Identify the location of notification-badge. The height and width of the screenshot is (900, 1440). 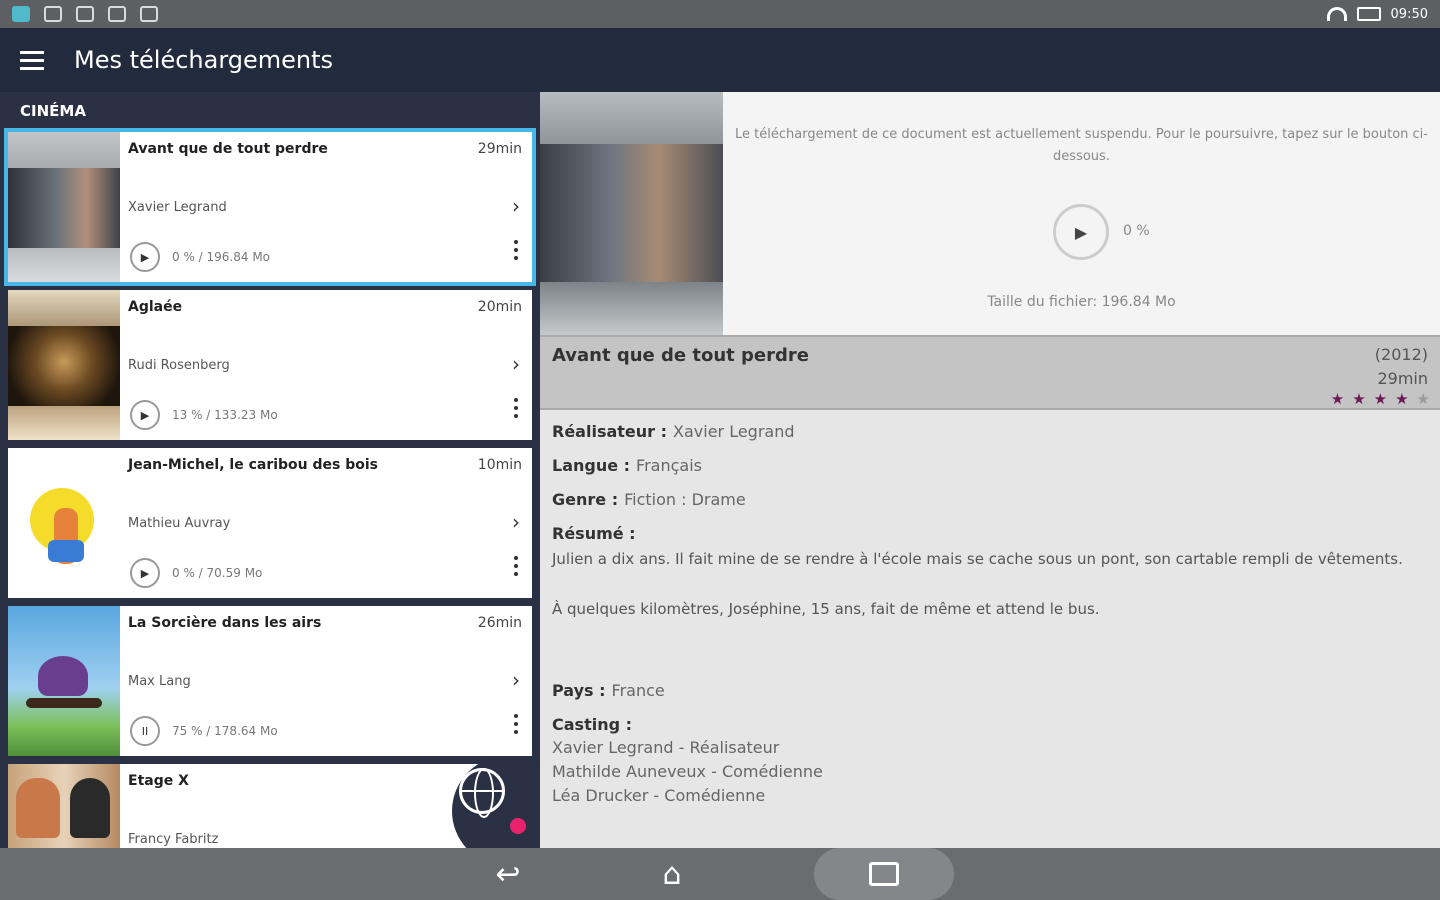
(518, 826).